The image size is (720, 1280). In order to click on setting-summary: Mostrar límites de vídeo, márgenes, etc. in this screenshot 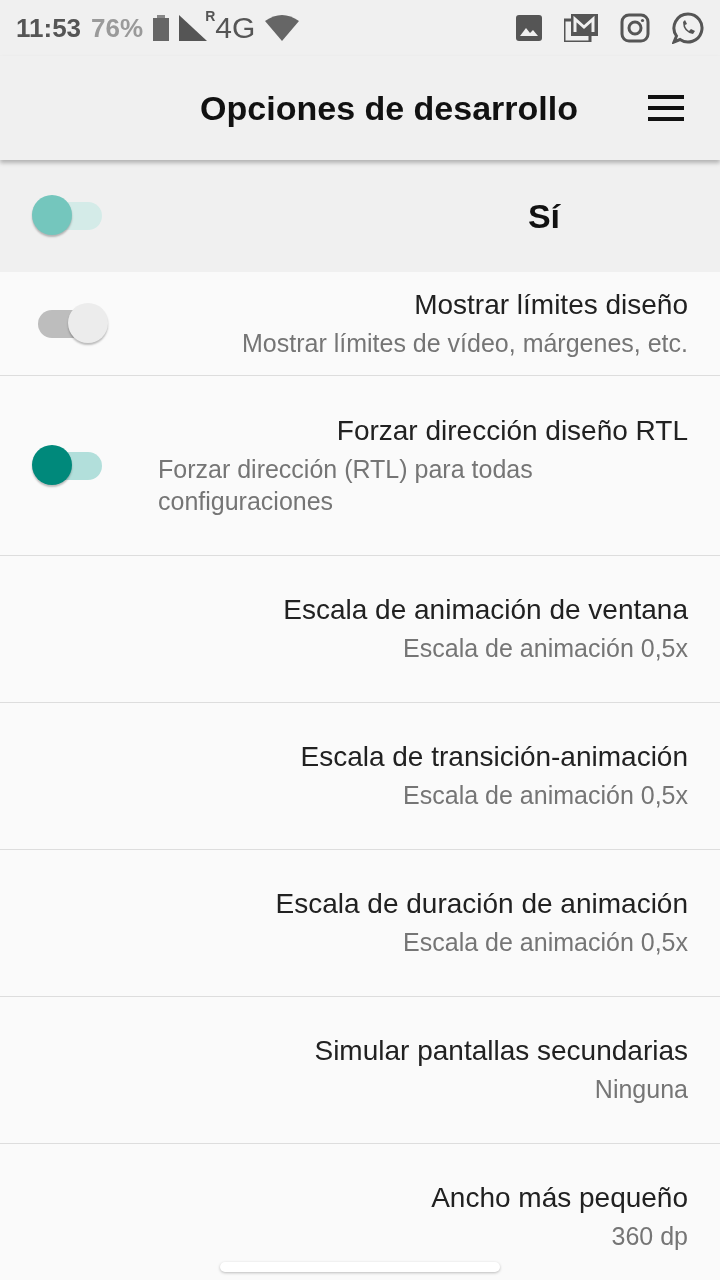, I will do `click(465, 343)`.